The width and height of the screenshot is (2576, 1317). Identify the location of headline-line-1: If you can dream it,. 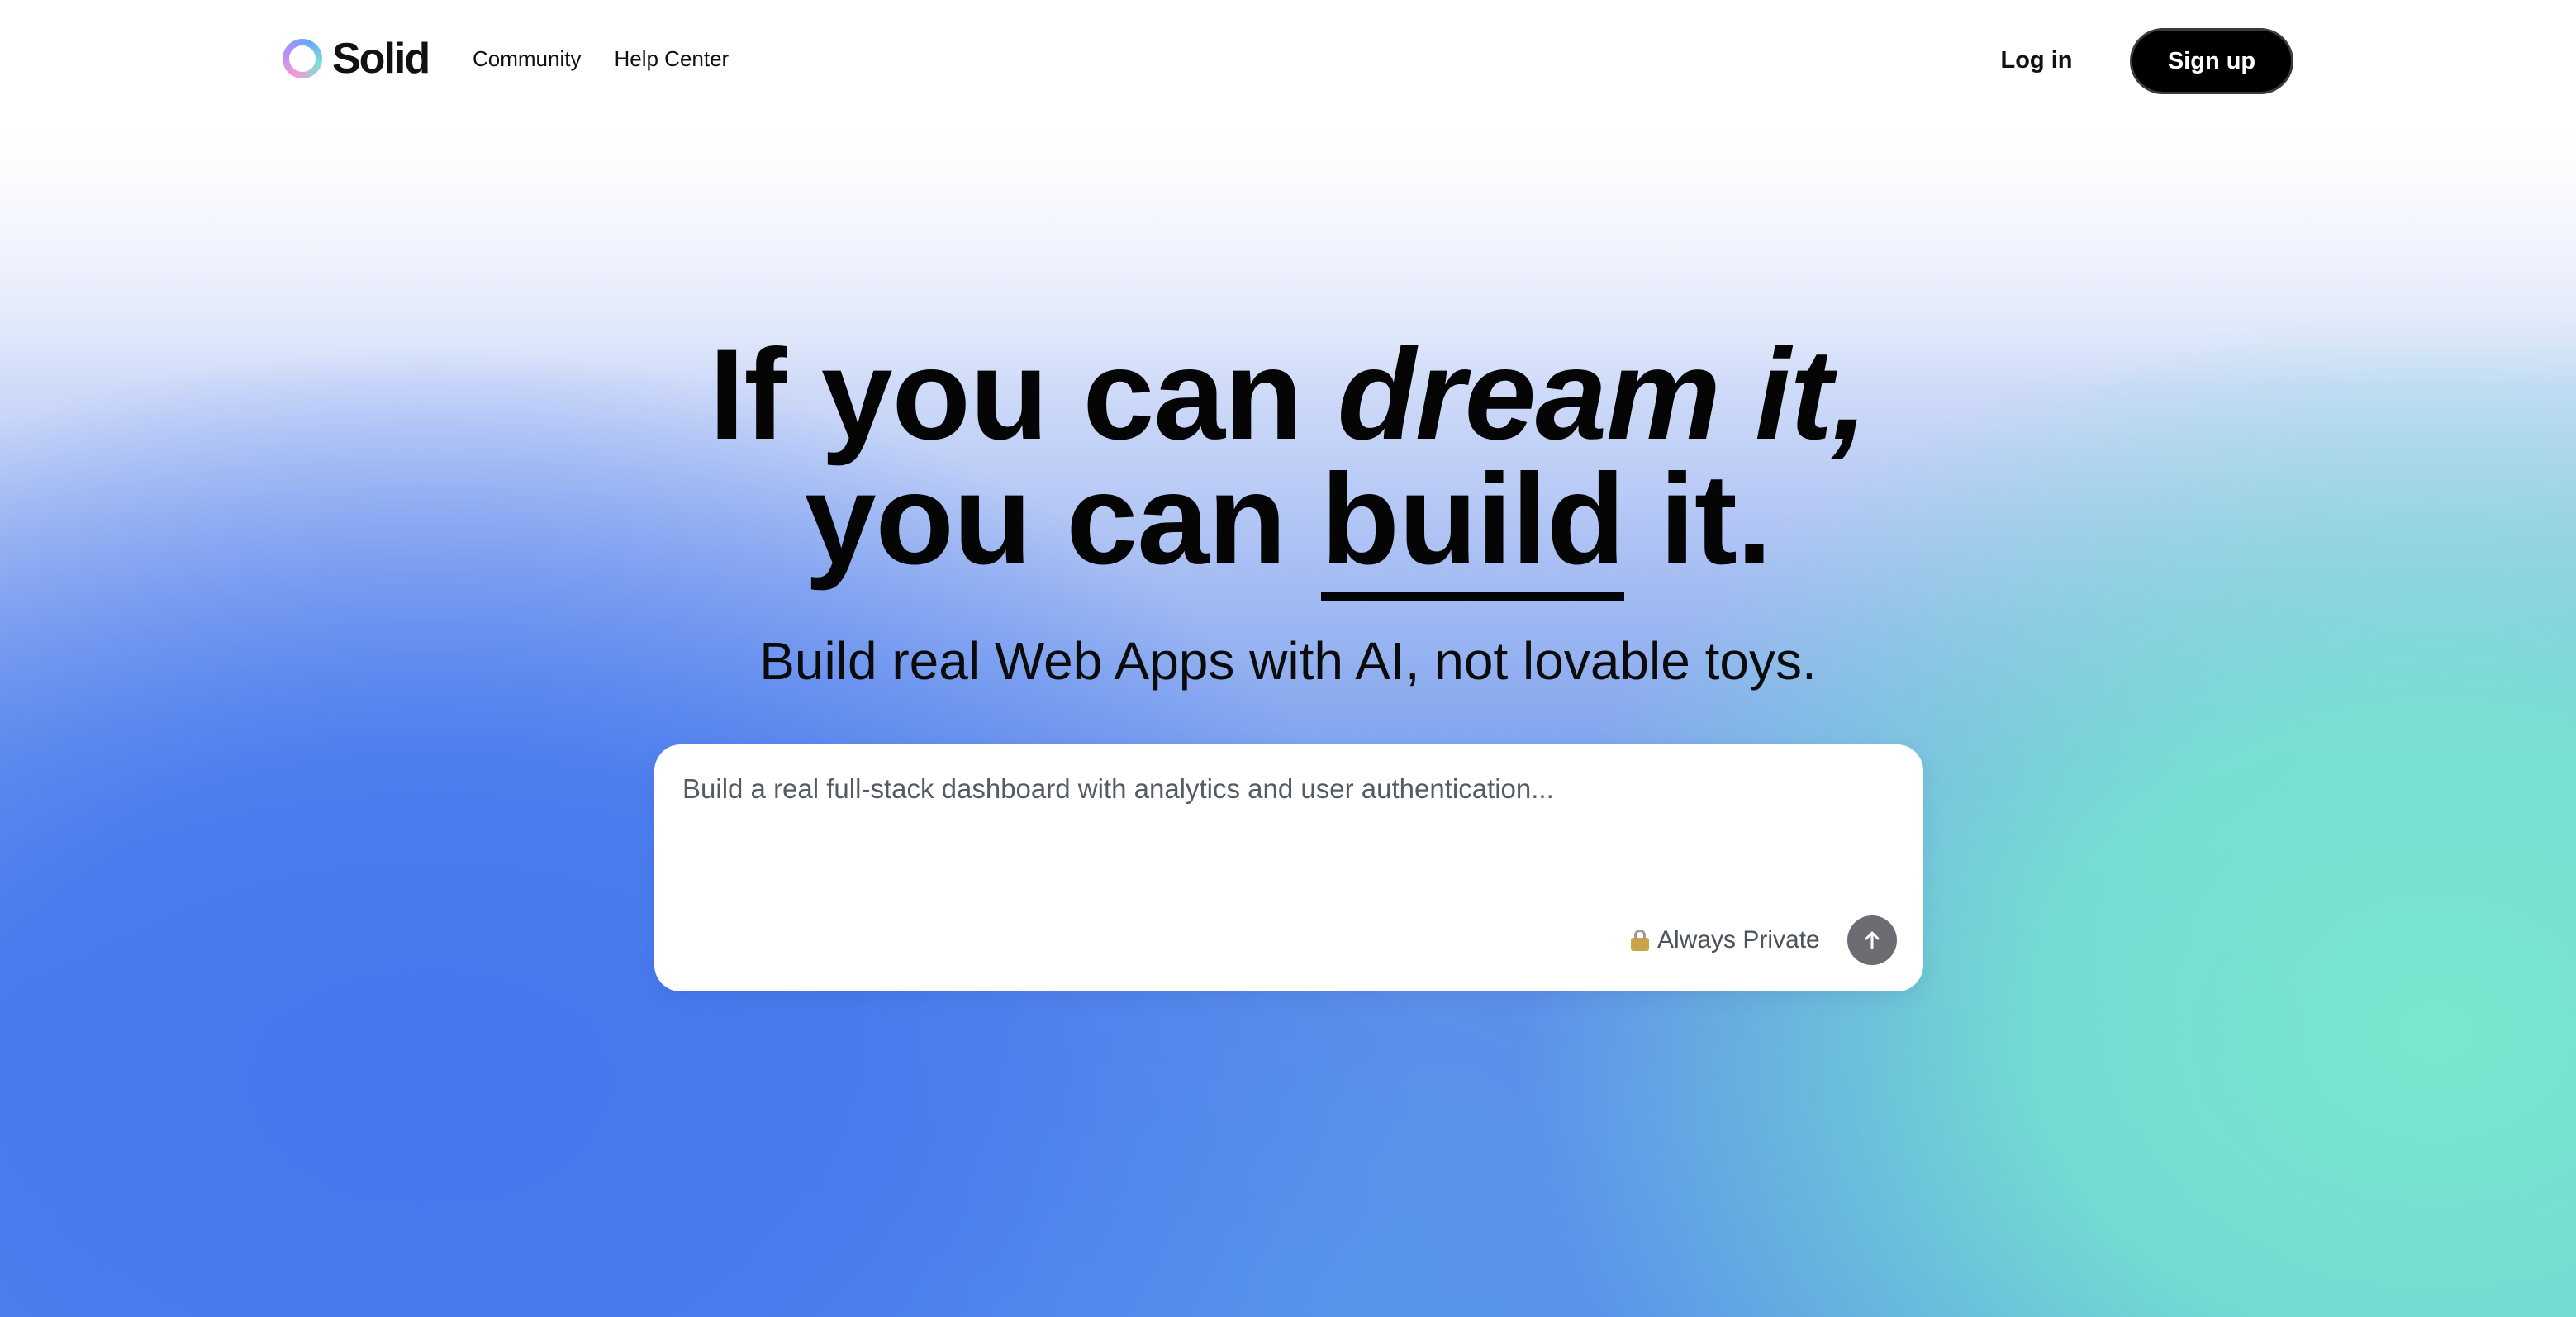
(1288, 394).